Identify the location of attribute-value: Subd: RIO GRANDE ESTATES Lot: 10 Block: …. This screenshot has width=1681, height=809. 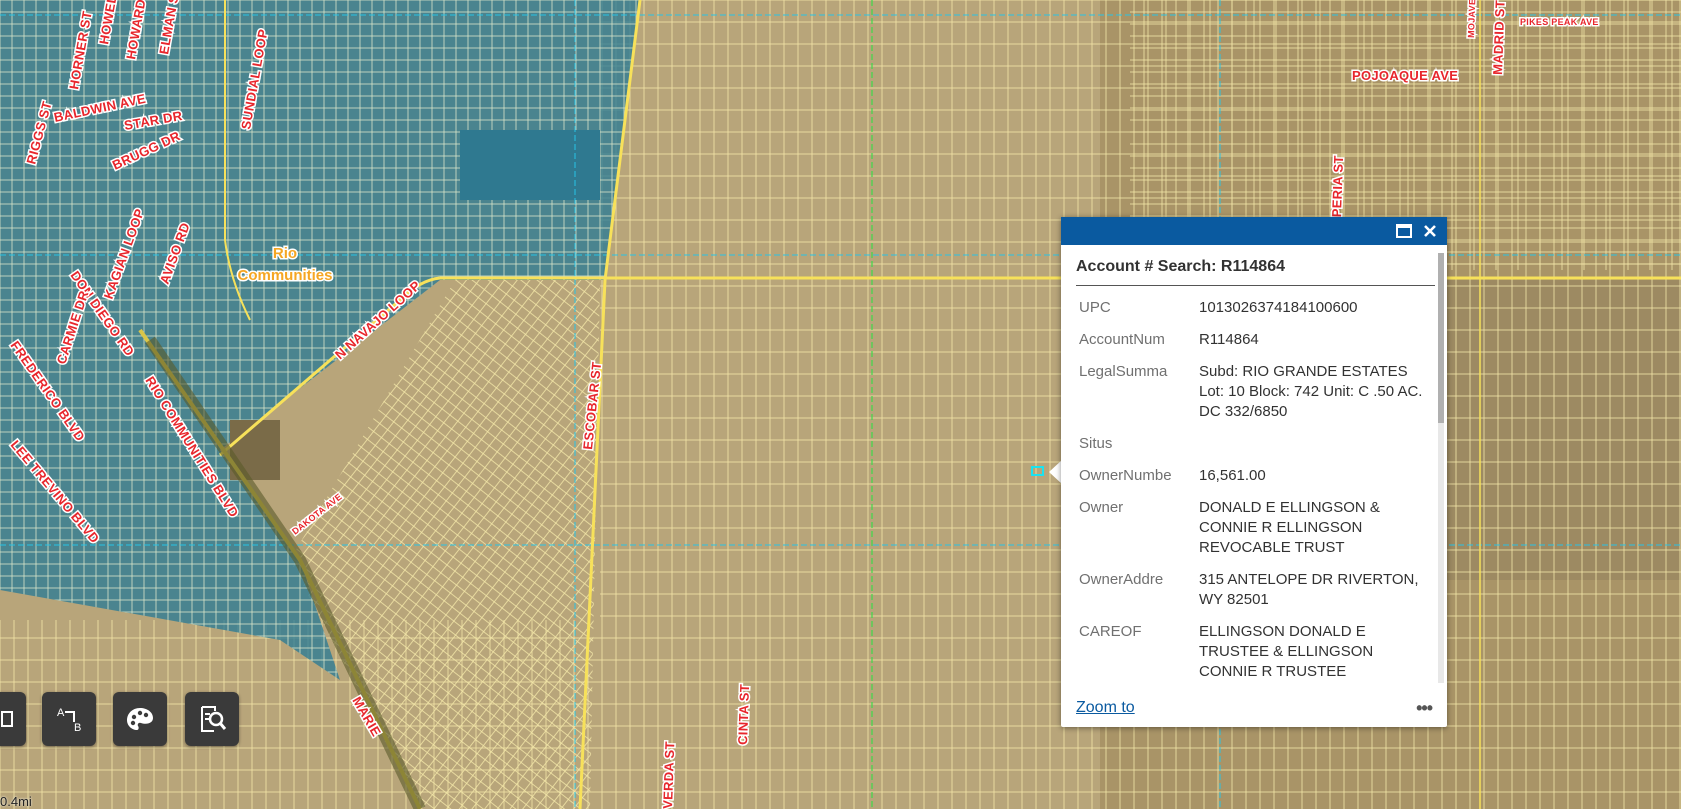
(1311, 391).